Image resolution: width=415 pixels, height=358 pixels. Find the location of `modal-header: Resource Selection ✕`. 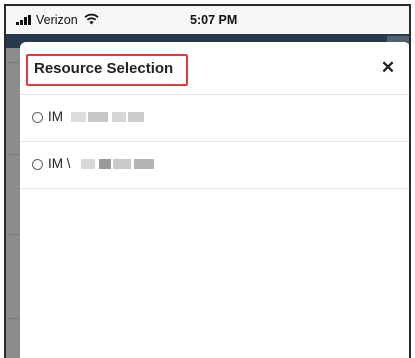

modal-header: Resource Selection ✕ is located at coordinates (214, 68).